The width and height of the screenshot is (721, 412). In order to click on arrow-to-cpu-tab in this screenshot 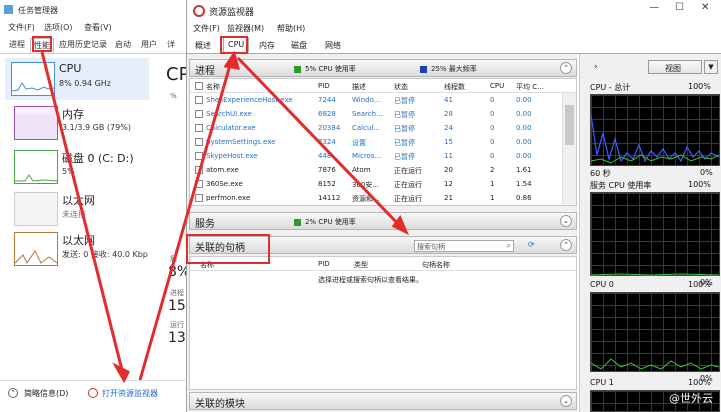, I will do `click(186, 219)`.